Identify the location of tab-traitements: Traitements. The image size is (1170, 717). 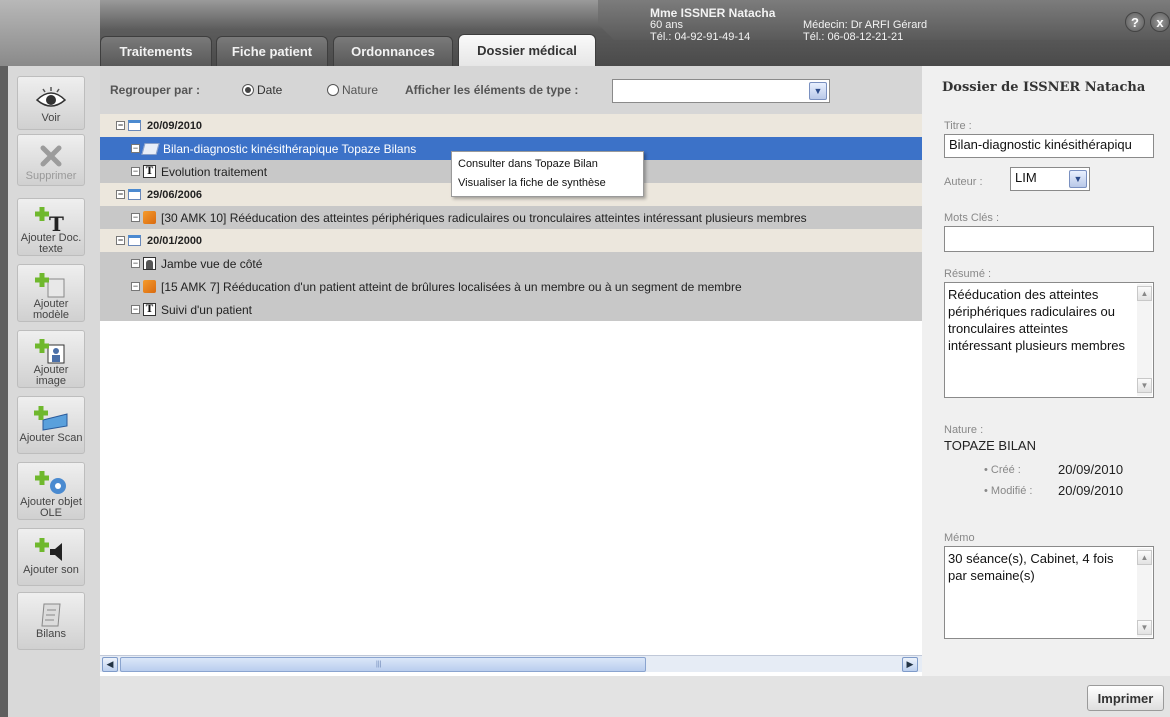
(156, 51).